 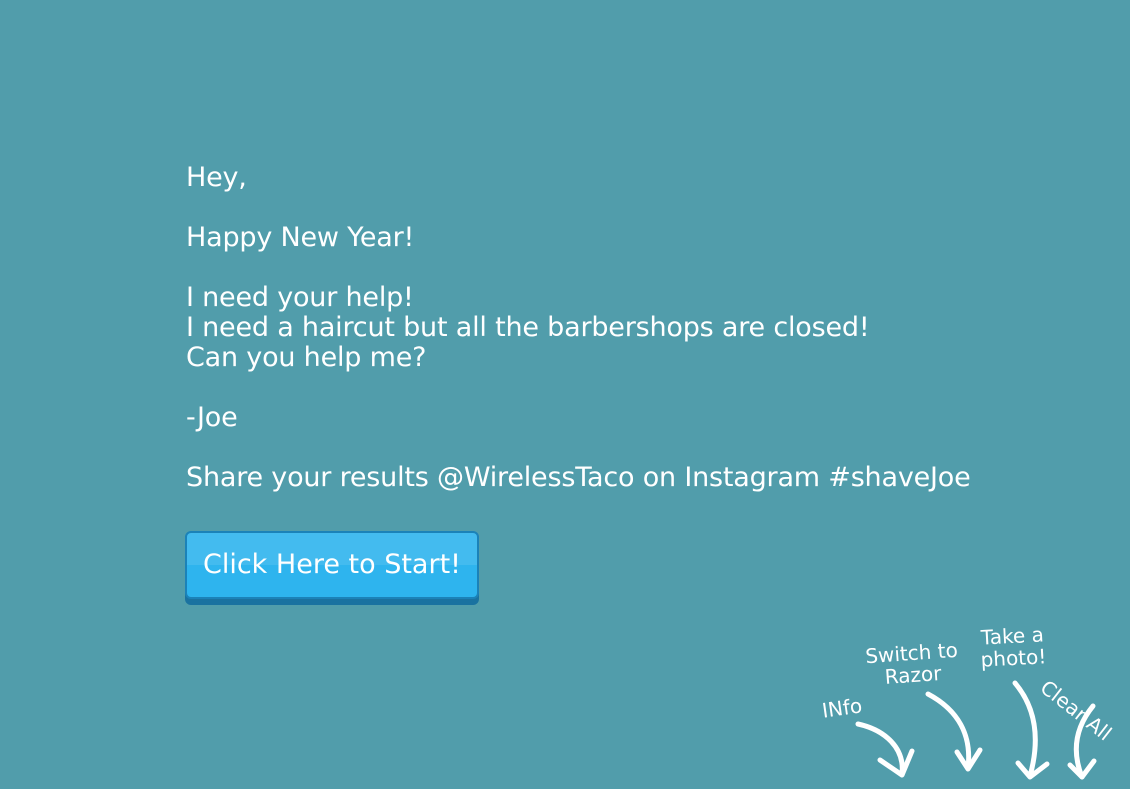 What do you see at coordinates (1031, 730) in the screenshot?
I see `photo-arrow-icon` at bounding box center [1031, 730].